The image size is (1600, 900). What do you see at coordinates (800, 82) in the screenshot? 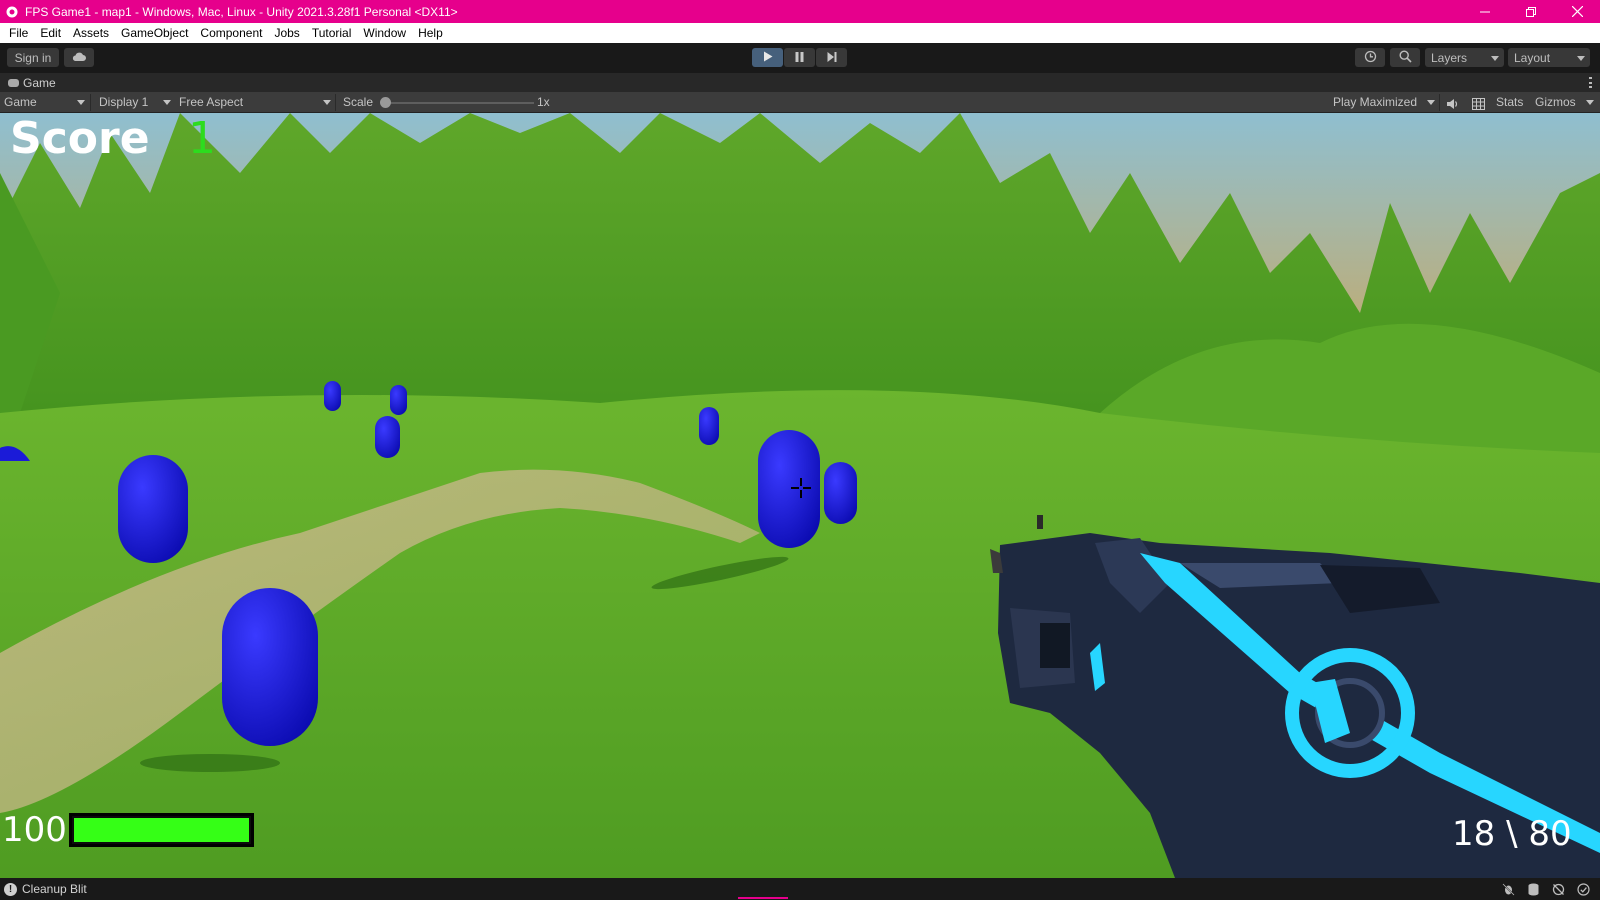
I see `game-tab-header: Game` at bounding box center [800, 82].